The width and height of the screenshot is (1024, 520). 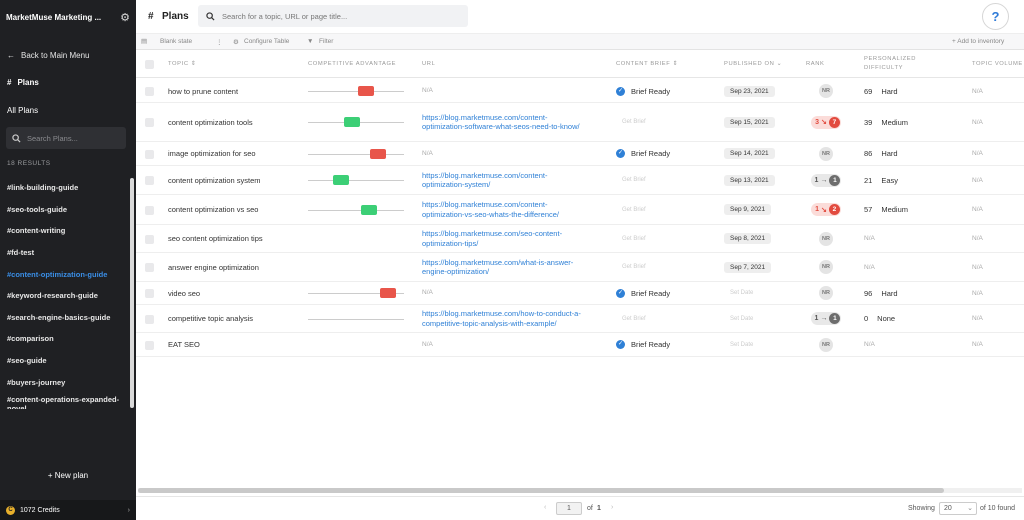 I want to click on column-topic-volume: TOPIC VOLUME, so click(x=997, y=64).